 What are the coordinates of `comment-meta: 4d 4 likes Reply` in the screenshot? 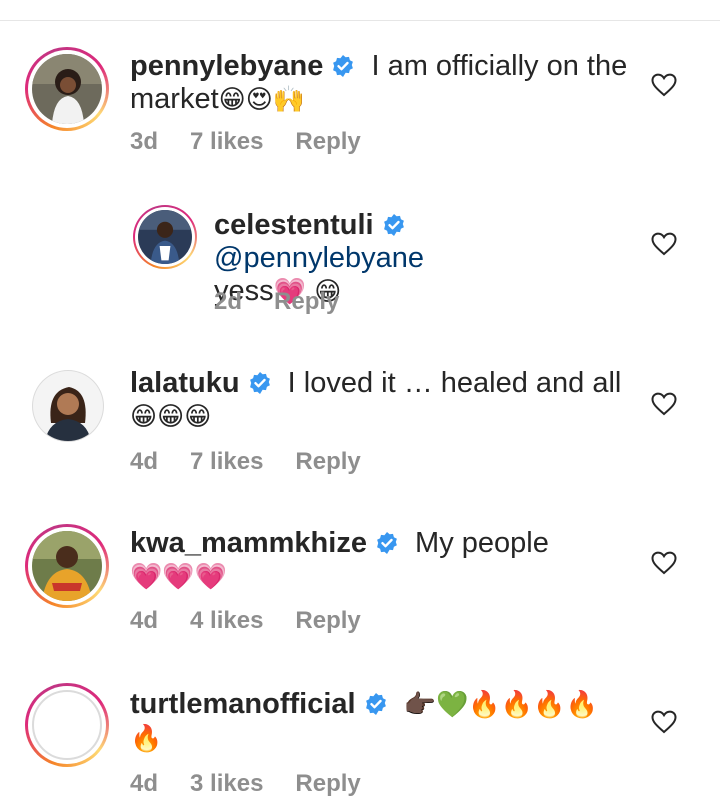 It's located at (261, 621).